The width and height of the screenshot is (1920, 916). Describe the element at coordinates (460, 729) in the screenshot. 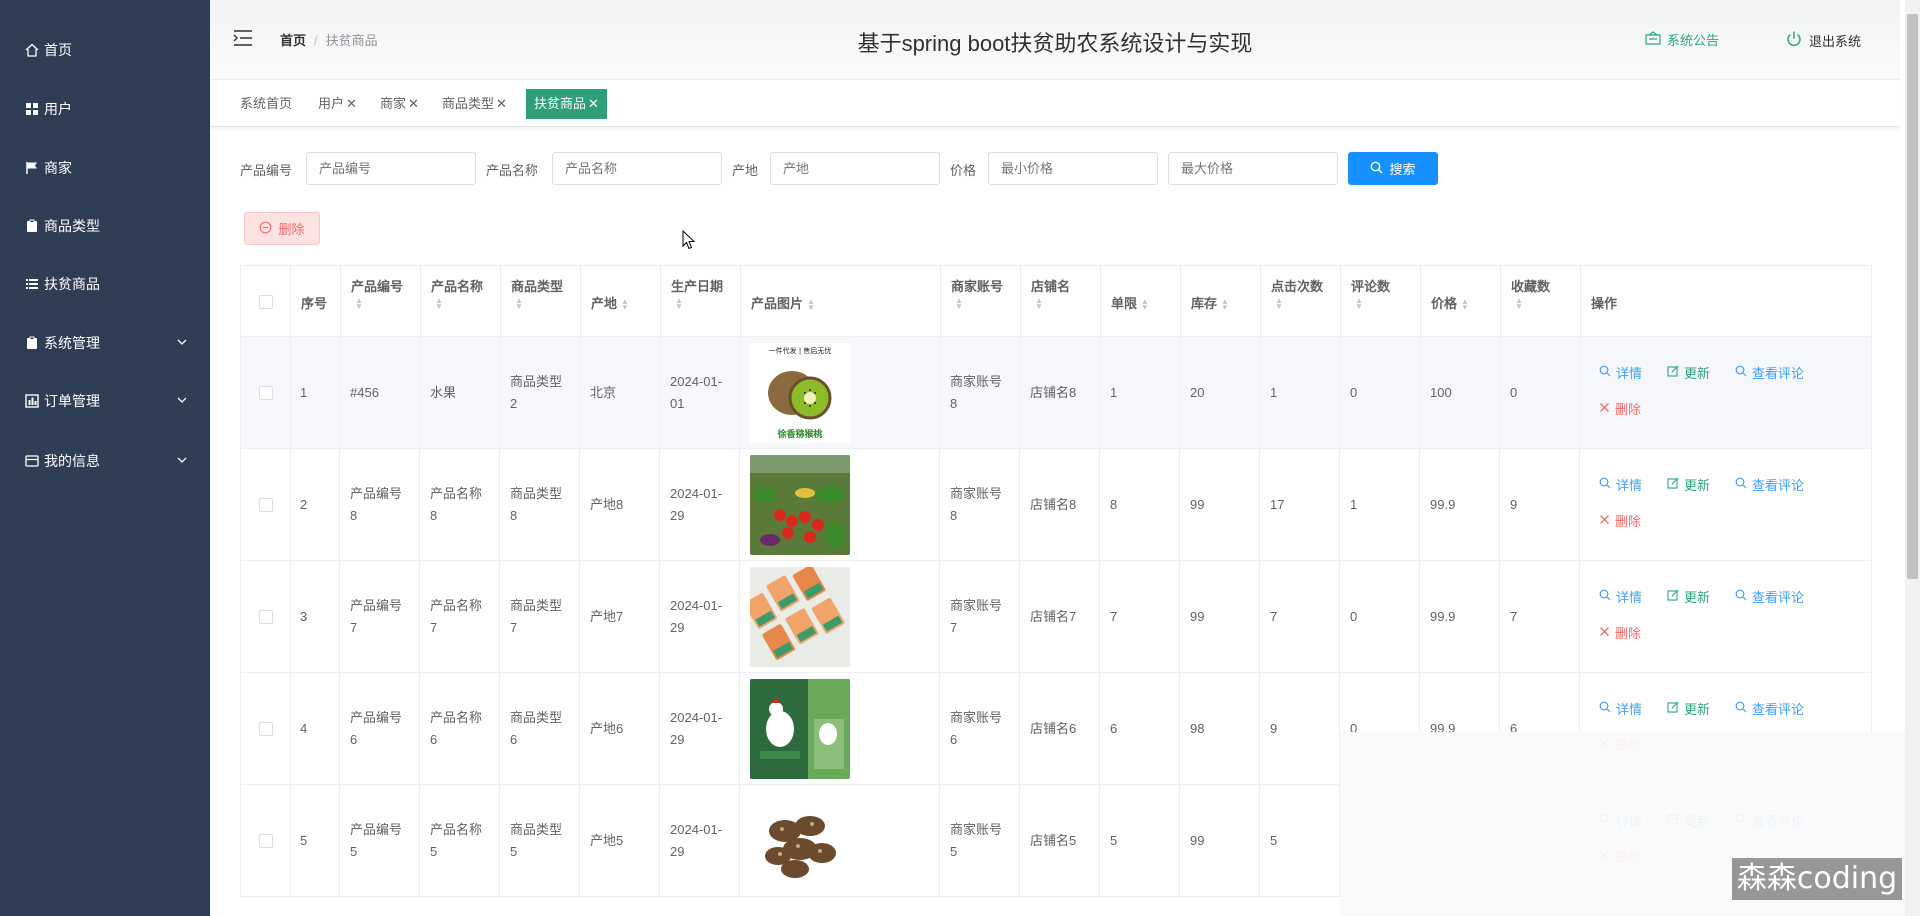

I see `cell-name: 产品名称6` at that location.